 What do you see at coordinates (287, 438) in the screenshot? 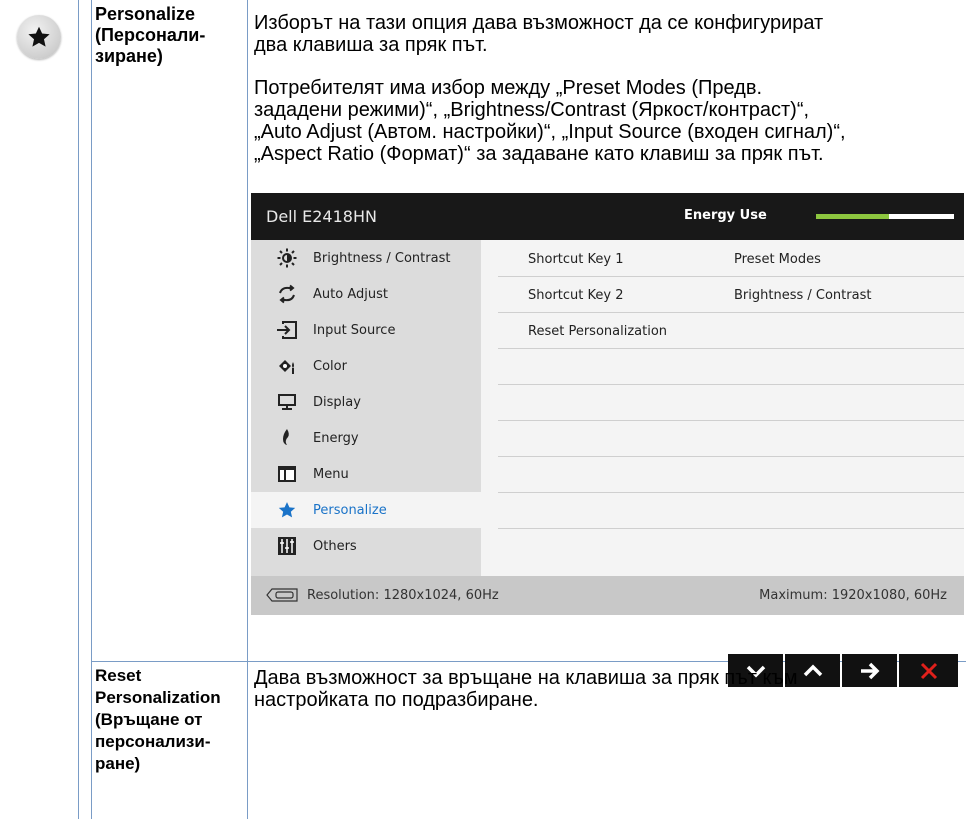
I see `energy-icon` at bounding box center [287, 438].